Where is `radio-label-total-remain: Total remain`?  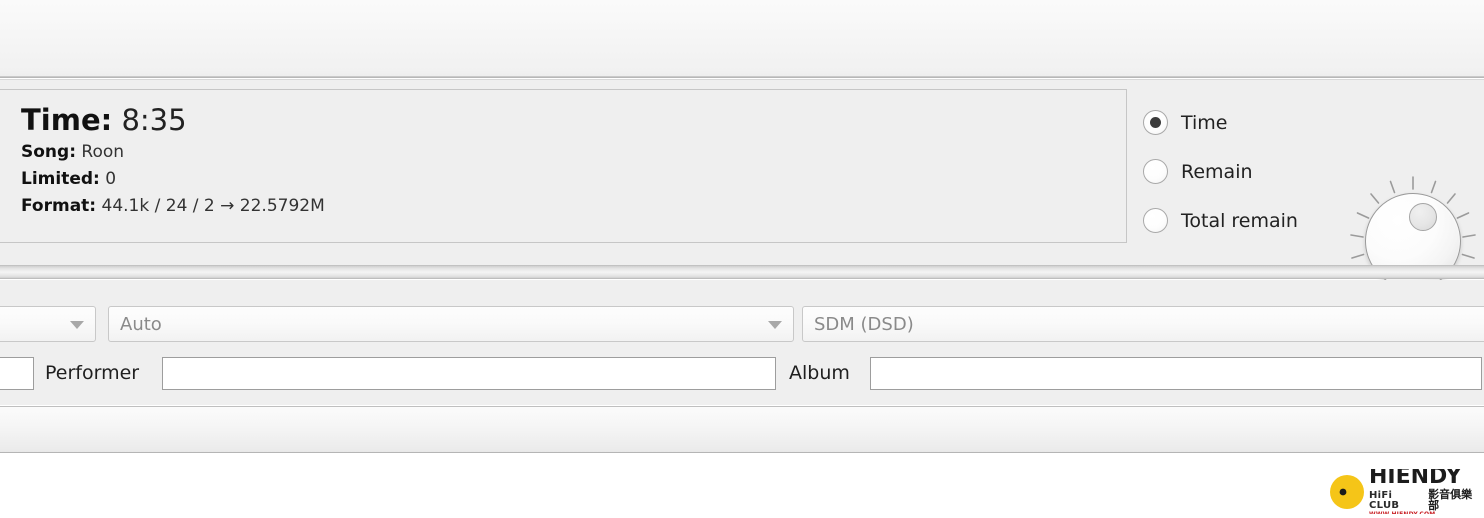
radio-label-total-remain: Total remain is located at coordinates (1239, 220).